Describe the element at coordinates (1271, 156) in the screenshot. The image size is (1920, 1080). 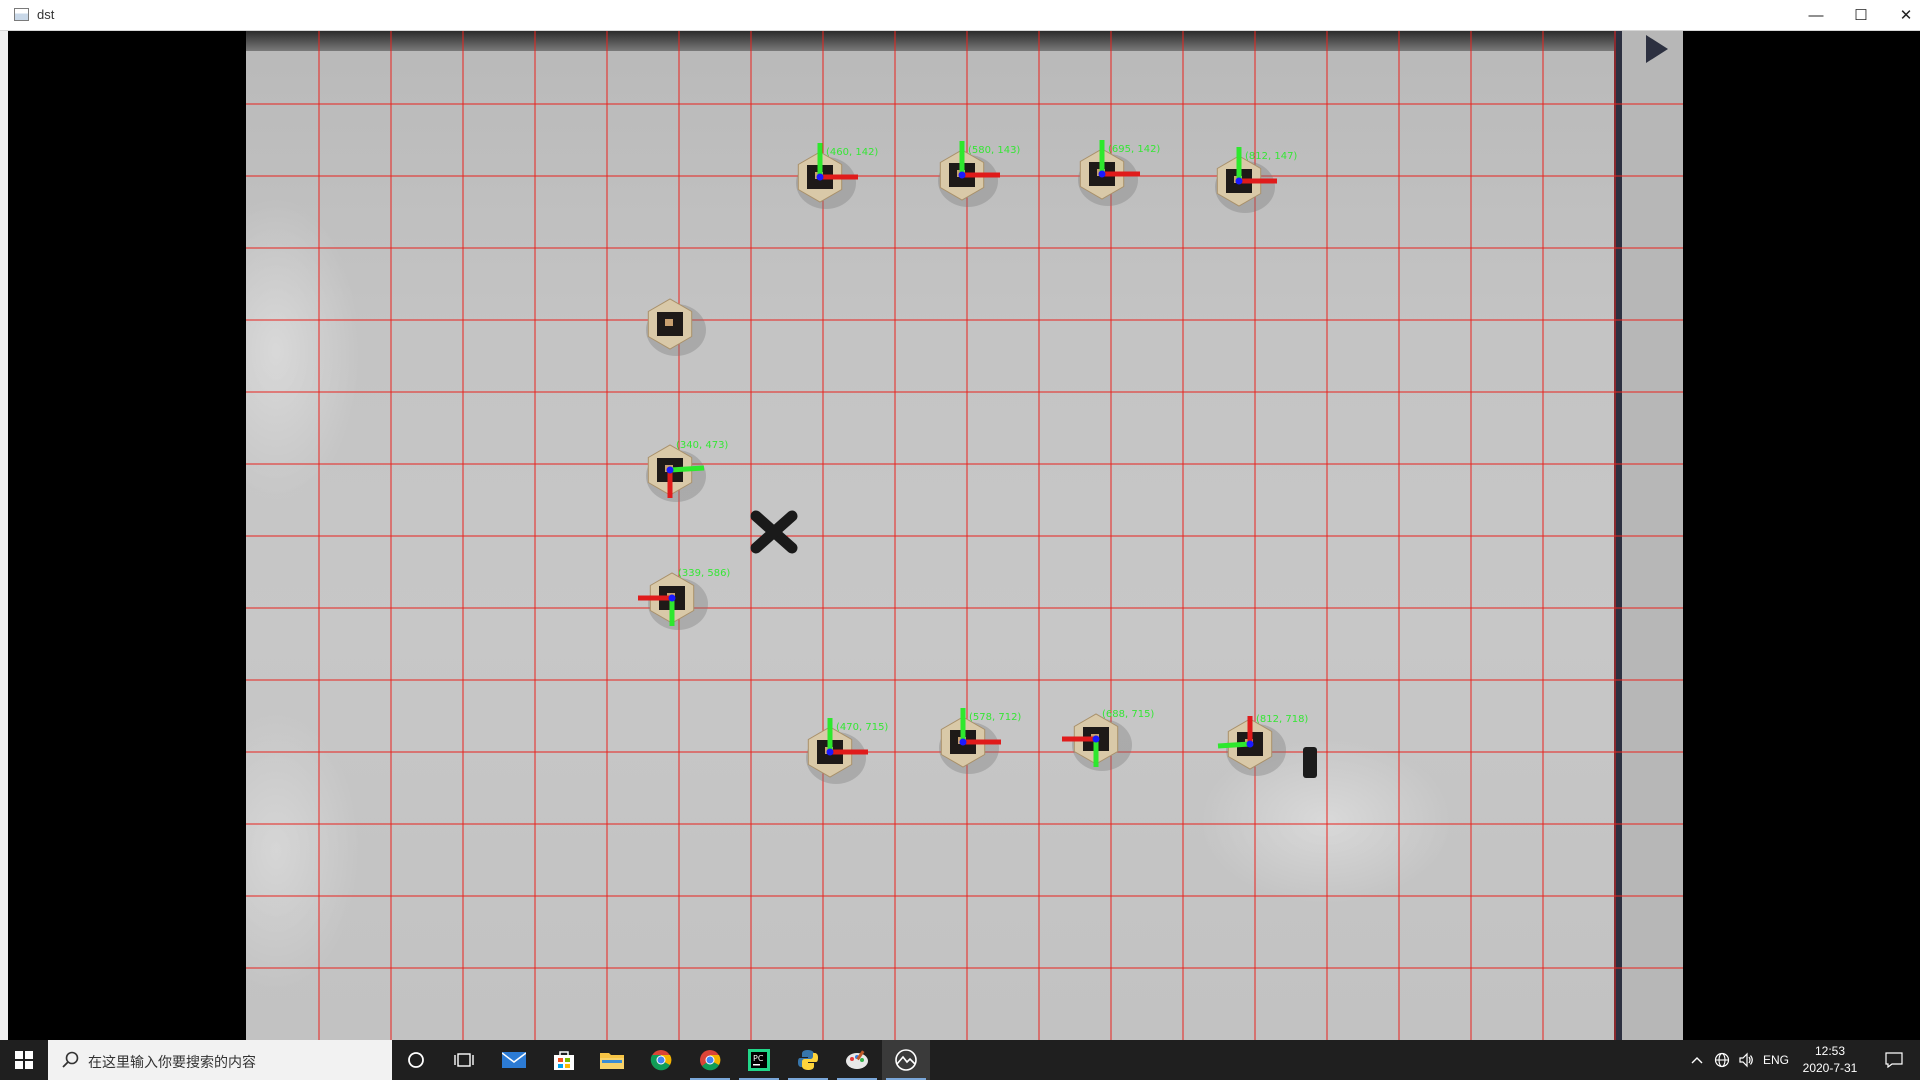
I see `marker-coordinate-label: (812, 147)` at that location.